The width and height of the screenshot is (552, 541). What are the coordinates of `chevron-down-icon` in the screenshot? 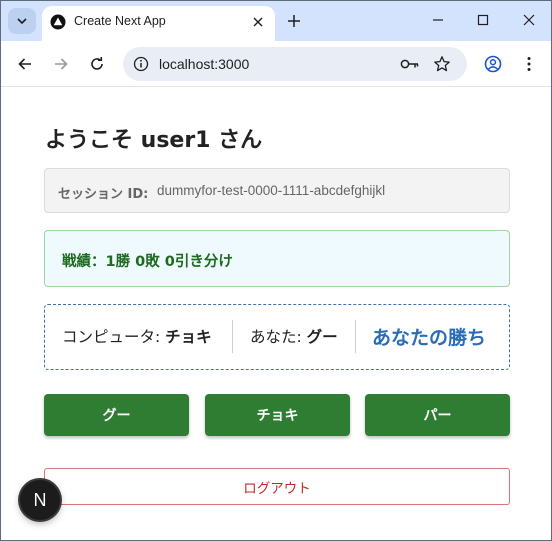 It's located at (22, 21).